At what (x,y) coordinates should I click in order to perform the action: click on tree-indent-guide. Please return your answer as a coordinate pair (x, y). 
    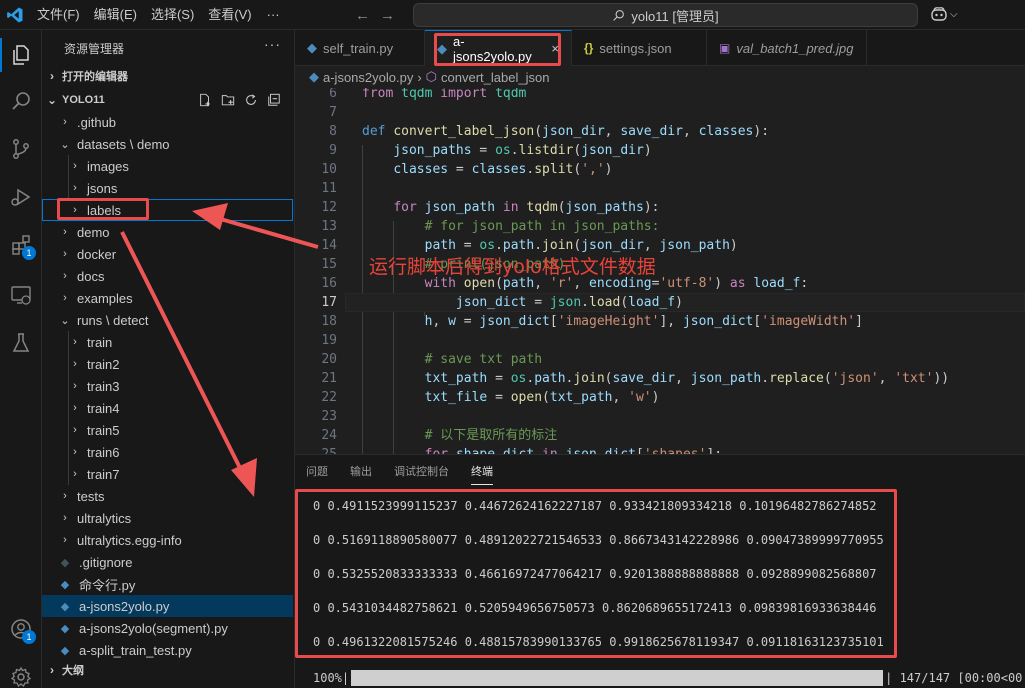
    Looking at the image, I should click on (68, 408).